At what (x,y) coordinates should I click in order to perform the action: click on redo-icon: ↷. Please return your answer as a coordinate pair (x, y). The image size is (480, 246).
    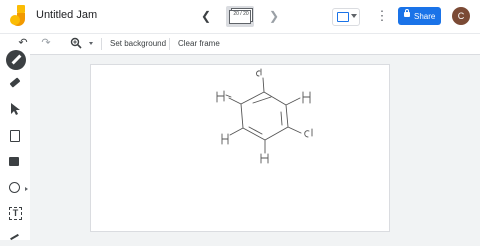
    Looking at the image, I should click on (46, 43).